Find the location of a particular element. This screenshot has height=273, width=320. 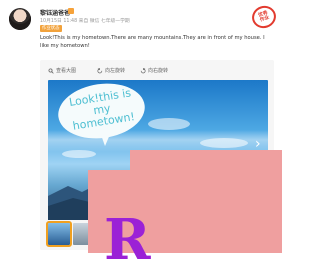

view-large-button: 查看大图 is located at coordinates (62, 70).